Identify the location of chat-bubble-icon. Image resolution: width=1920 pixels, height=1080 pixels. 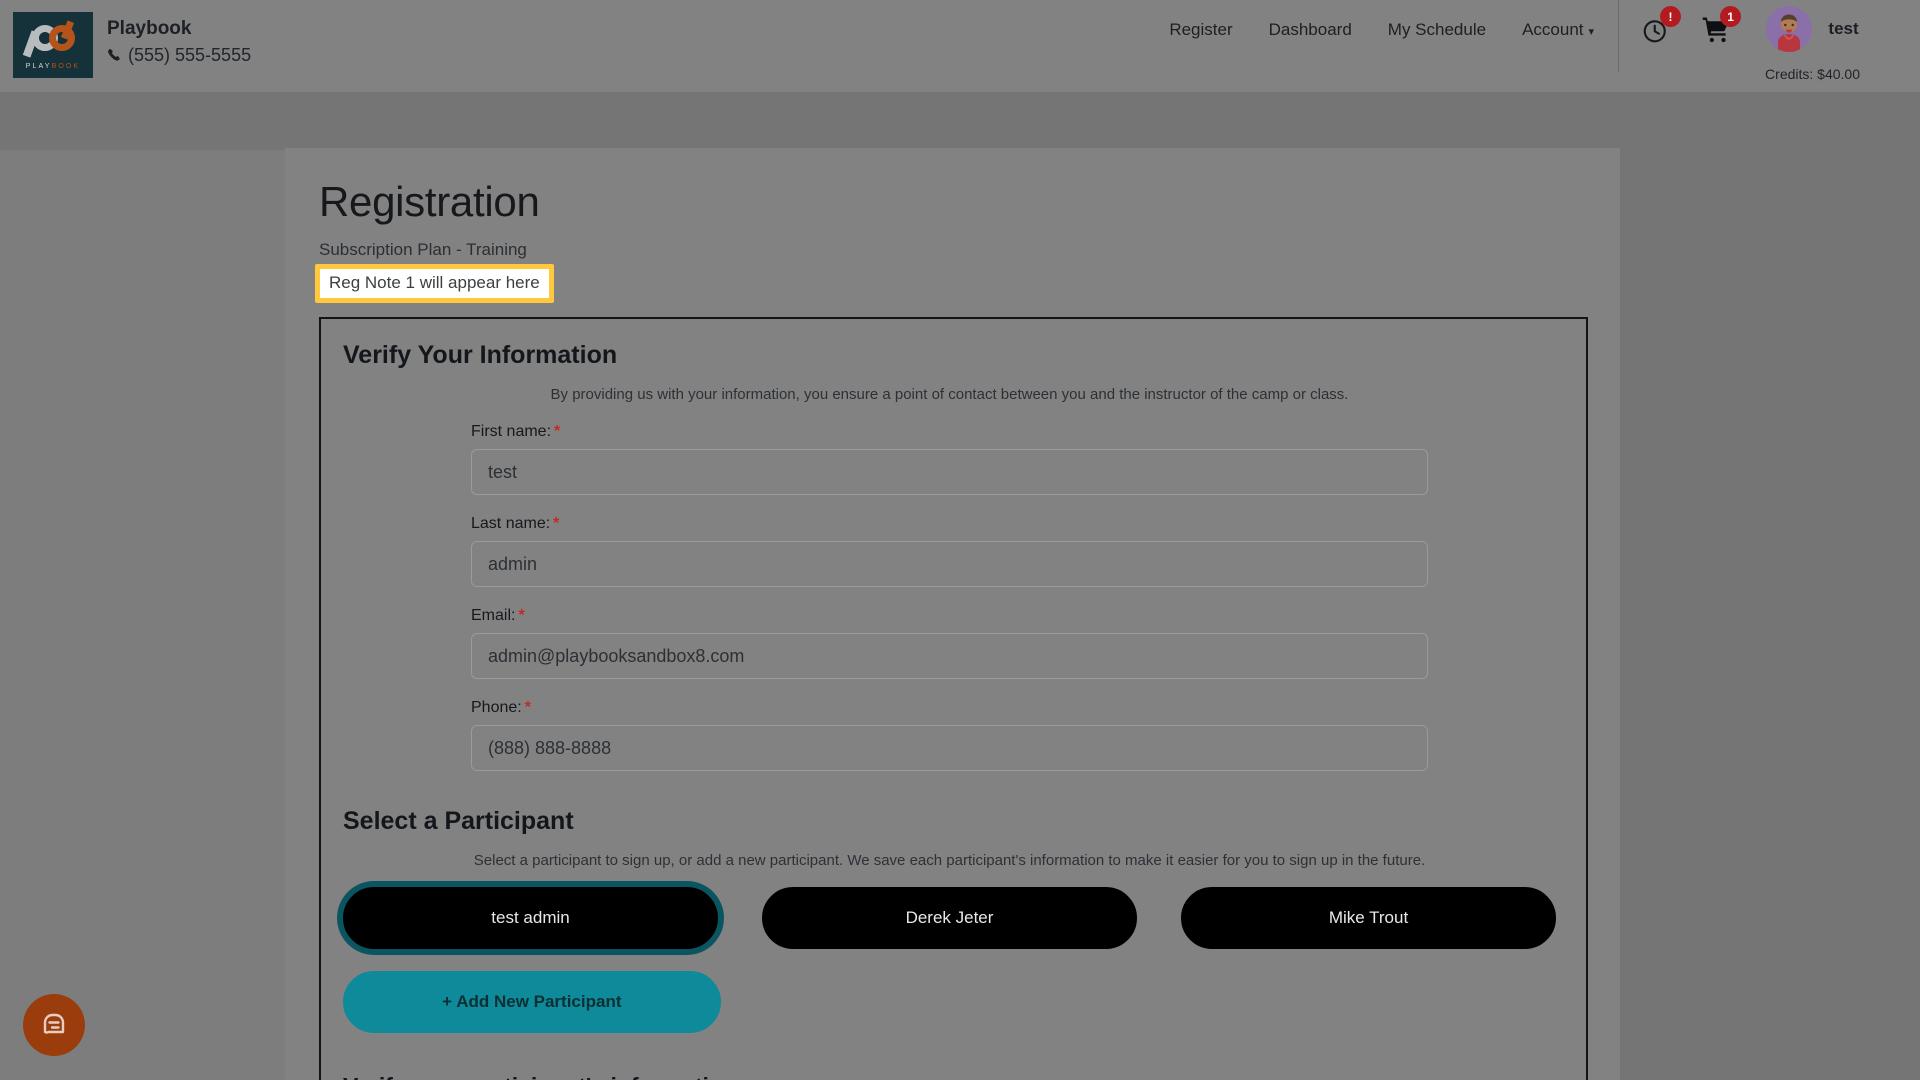
(54, 1023).